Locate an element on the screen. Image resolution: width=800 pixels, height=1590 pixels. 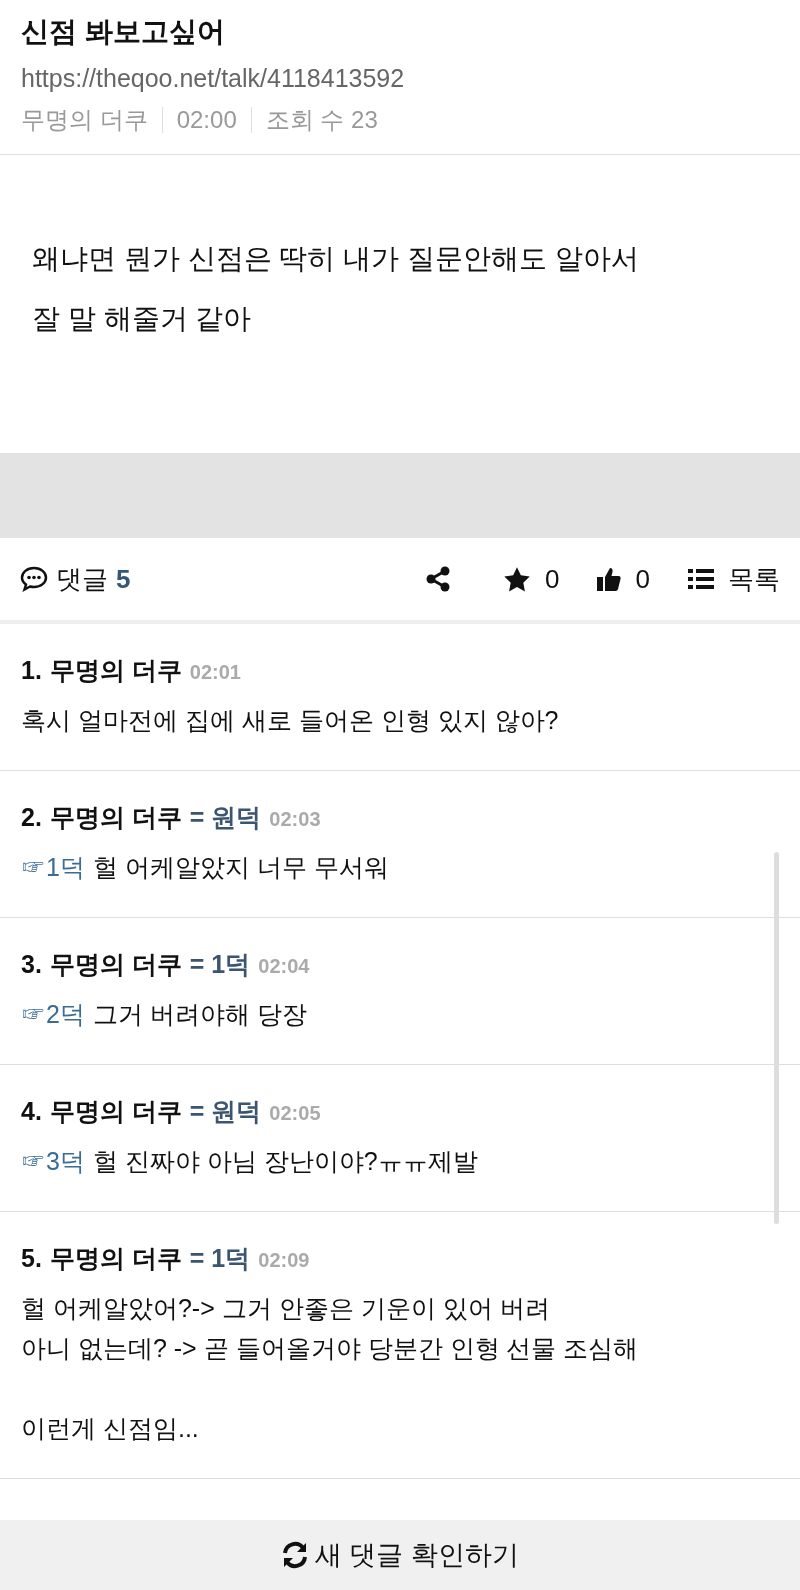
comment-text: 그거 버려야해 당장 is located at coordinates (199, 1014).